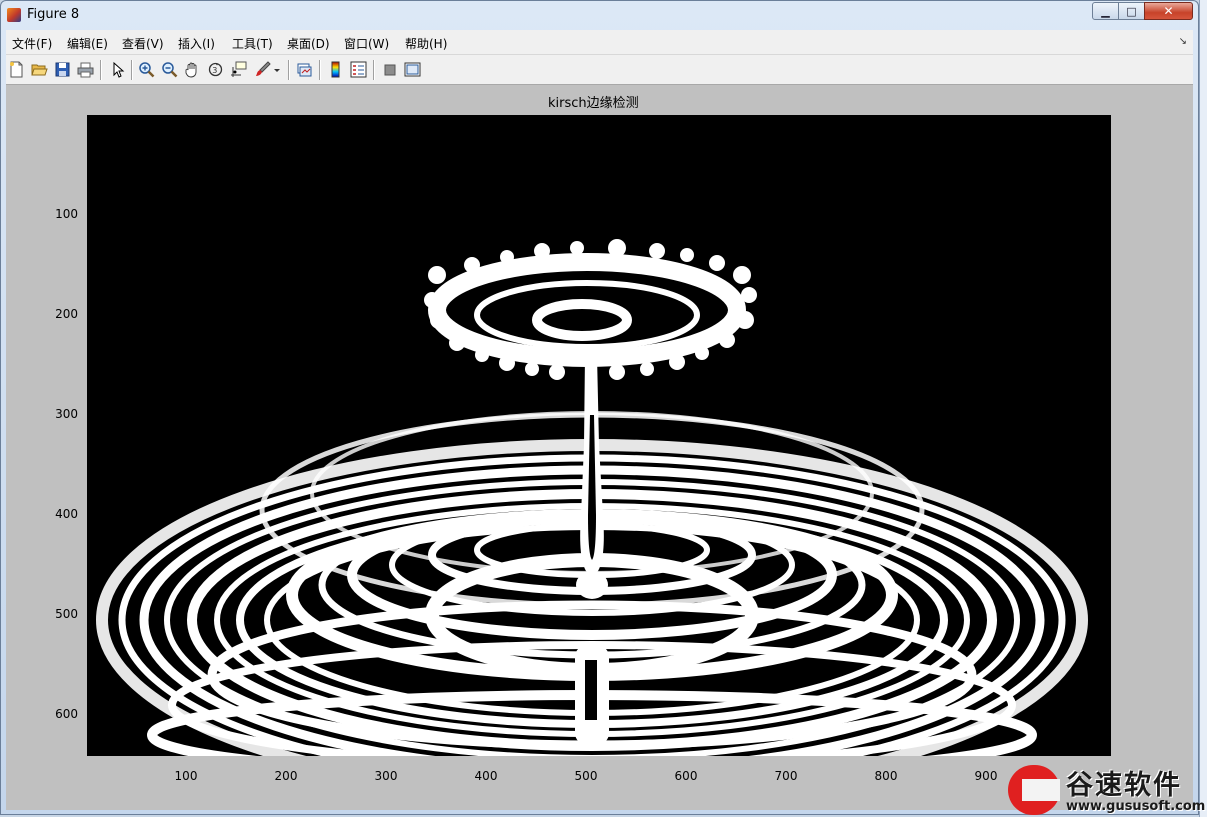 Image resolution: width=1207 pixels, height=817 pixels. I want to click on menu-view: 查看(V), so click(143, 43).